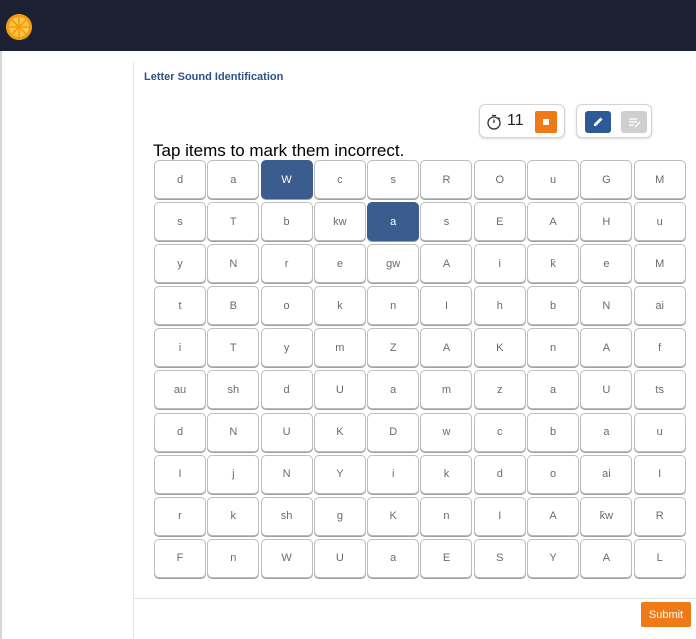  What do you see at coordinates (606, 222) in the screenshot?
I see `grid-item: H` at bounding box center [606, 222].